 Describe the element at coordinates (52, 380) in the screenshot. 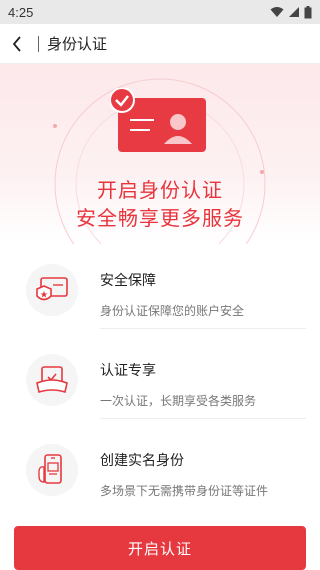

I see `exclusive-badge-icon` at that location.